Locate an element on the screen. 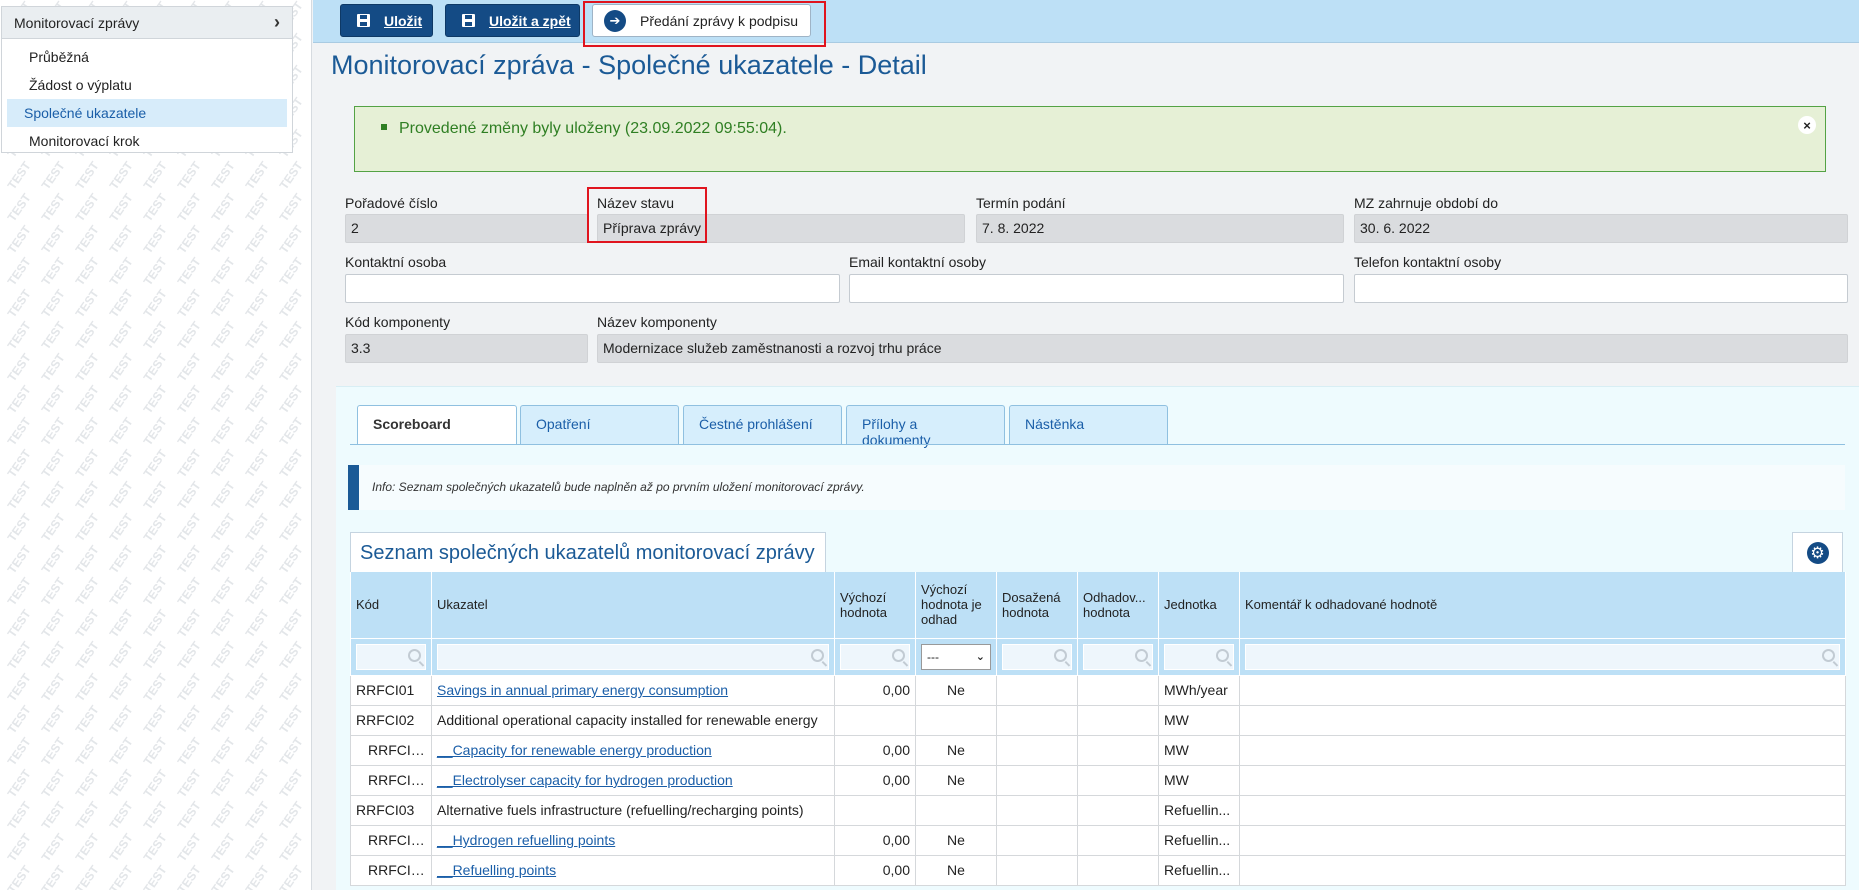 This screenshot has width=1859, height=890. column-header-komentar: Komentář k odhadované hodnotě is located at coordinates (1542, 605).